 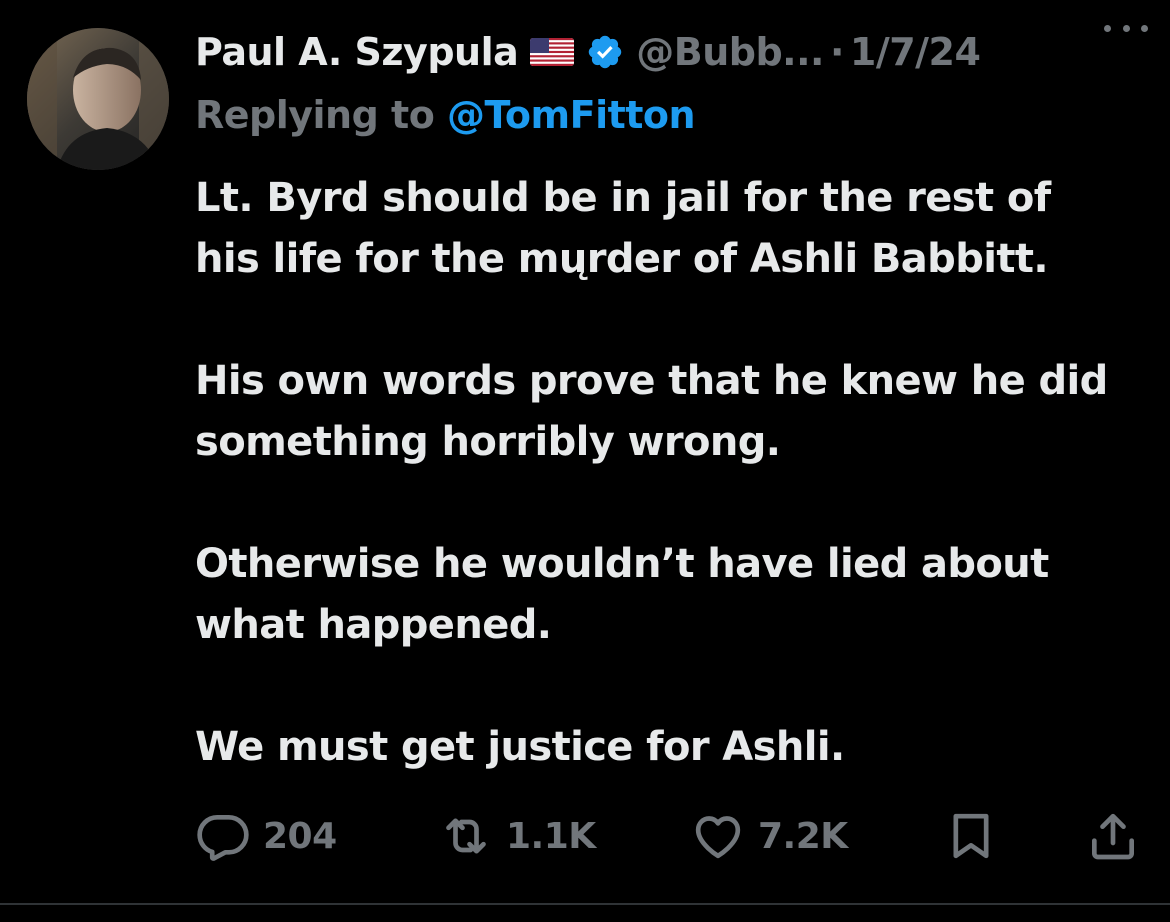 What do you see at coordinates (551, 836) in the screenshot?
I see `retweet-count: 1.1K` at bounding box center [551, 836].